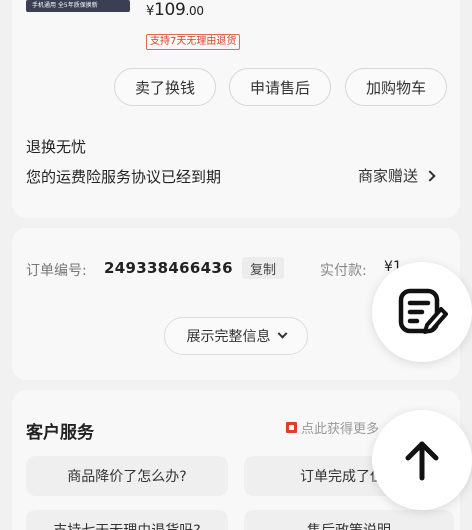 This screenshot has width=472, height=530. What do you see at coordinates (127, 520) in the screenshot?
I see `faq-chip: 支持七天无理由退货吗?` at bounding box center [127, 520].